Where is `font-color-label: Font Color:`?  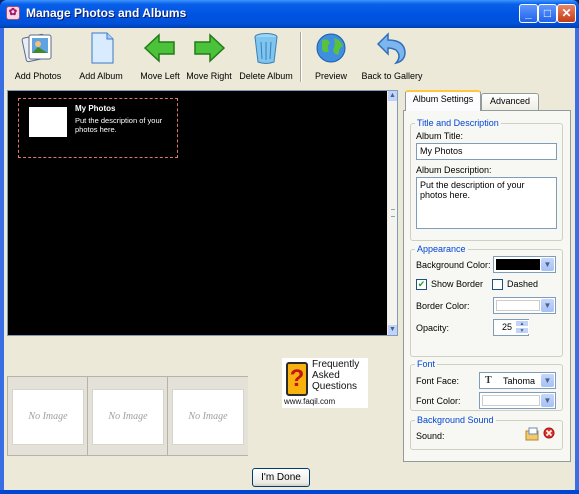
font-color-label: Font Color: is located at coordinates (438, 401).